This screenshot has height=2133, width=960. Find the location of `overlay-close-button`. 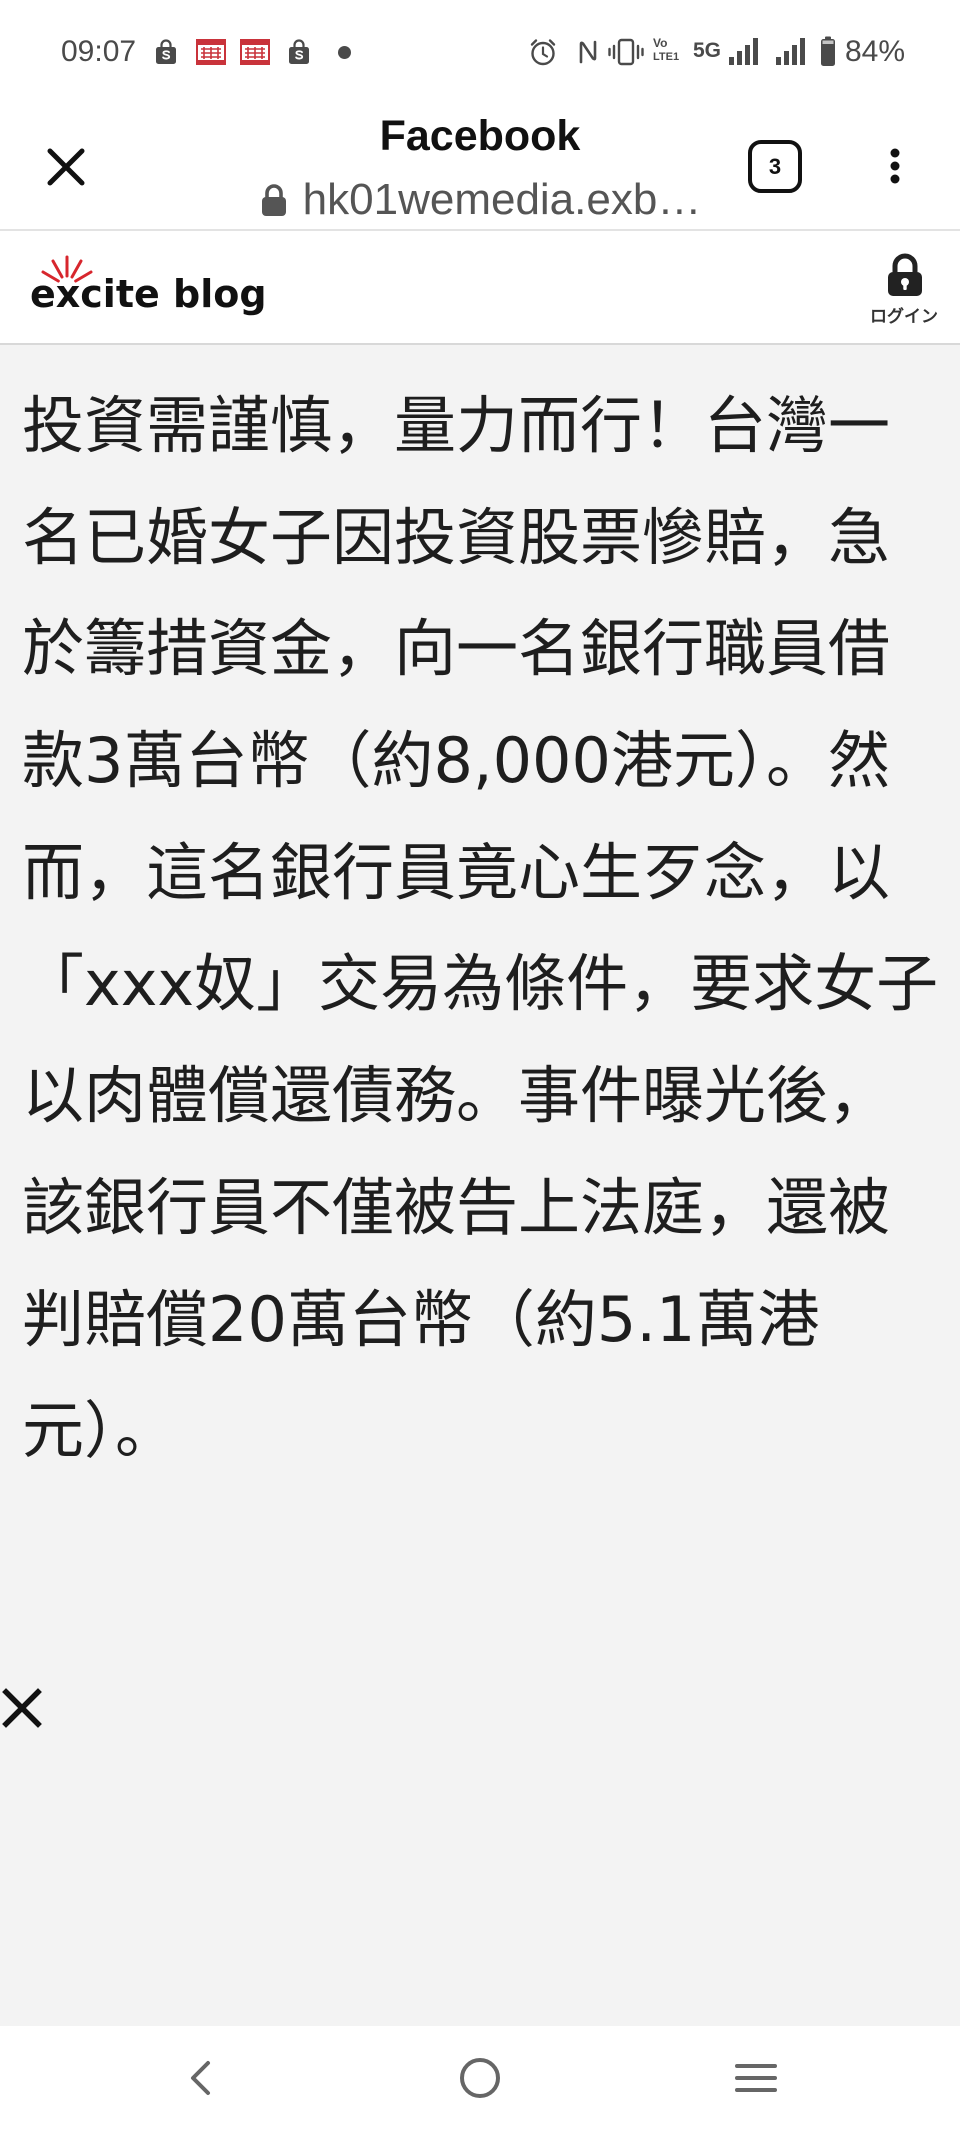

overlay-close-button is located at coordinates (22, 1708).